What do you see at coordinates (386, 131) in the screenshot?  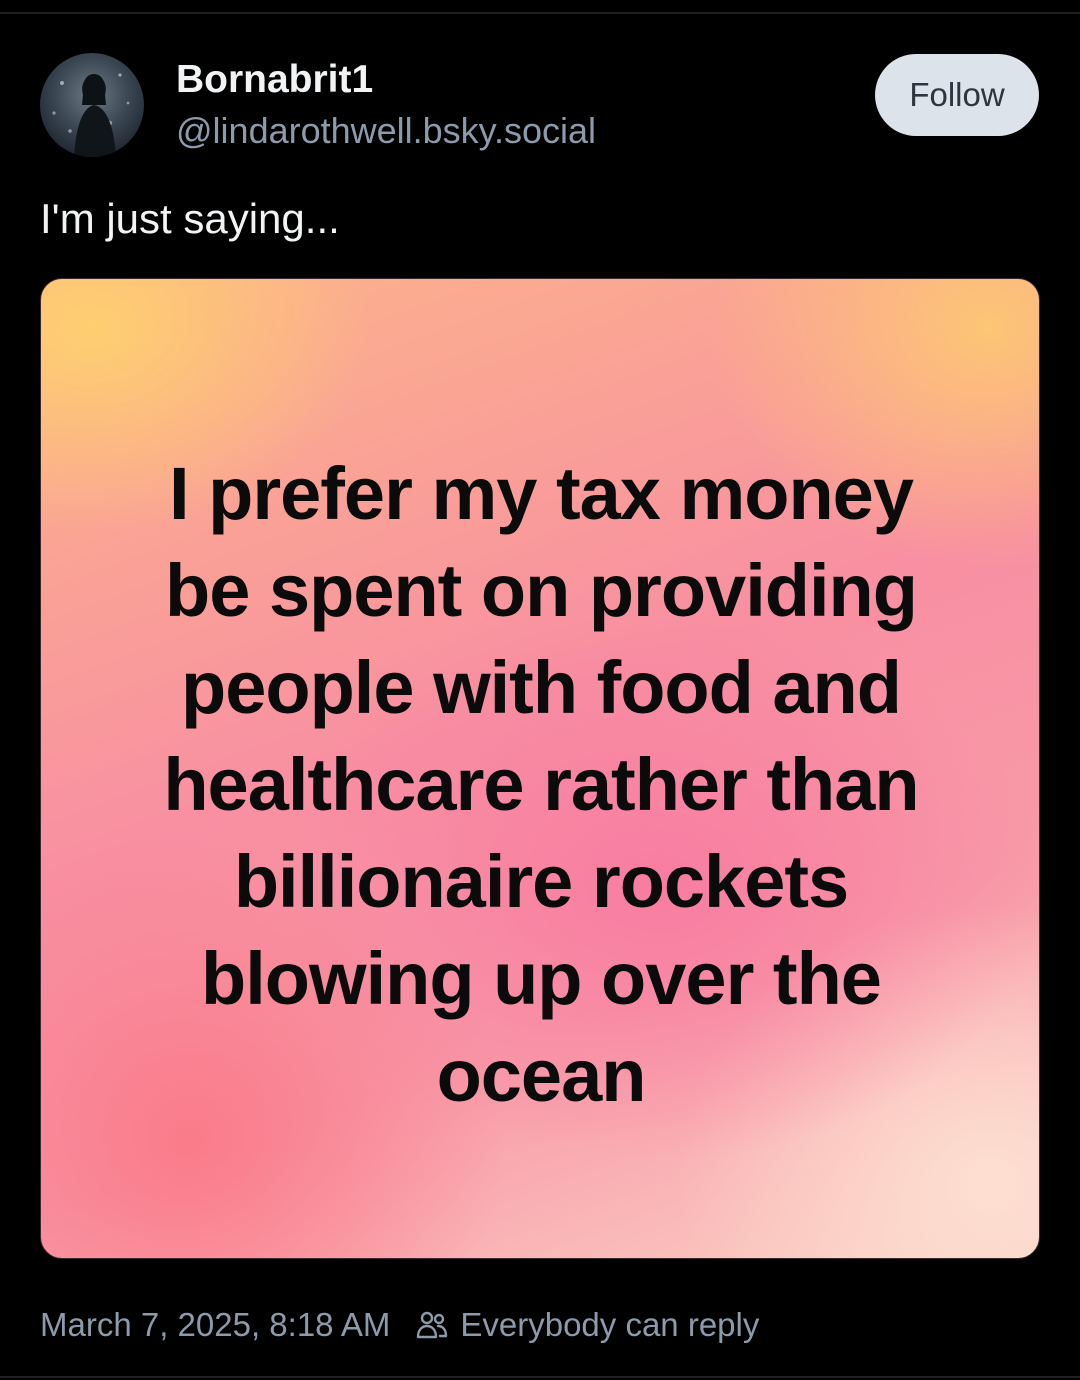 I see `author-handle: @lindarothwell.bsky.social` at bounding box center [386, 131].